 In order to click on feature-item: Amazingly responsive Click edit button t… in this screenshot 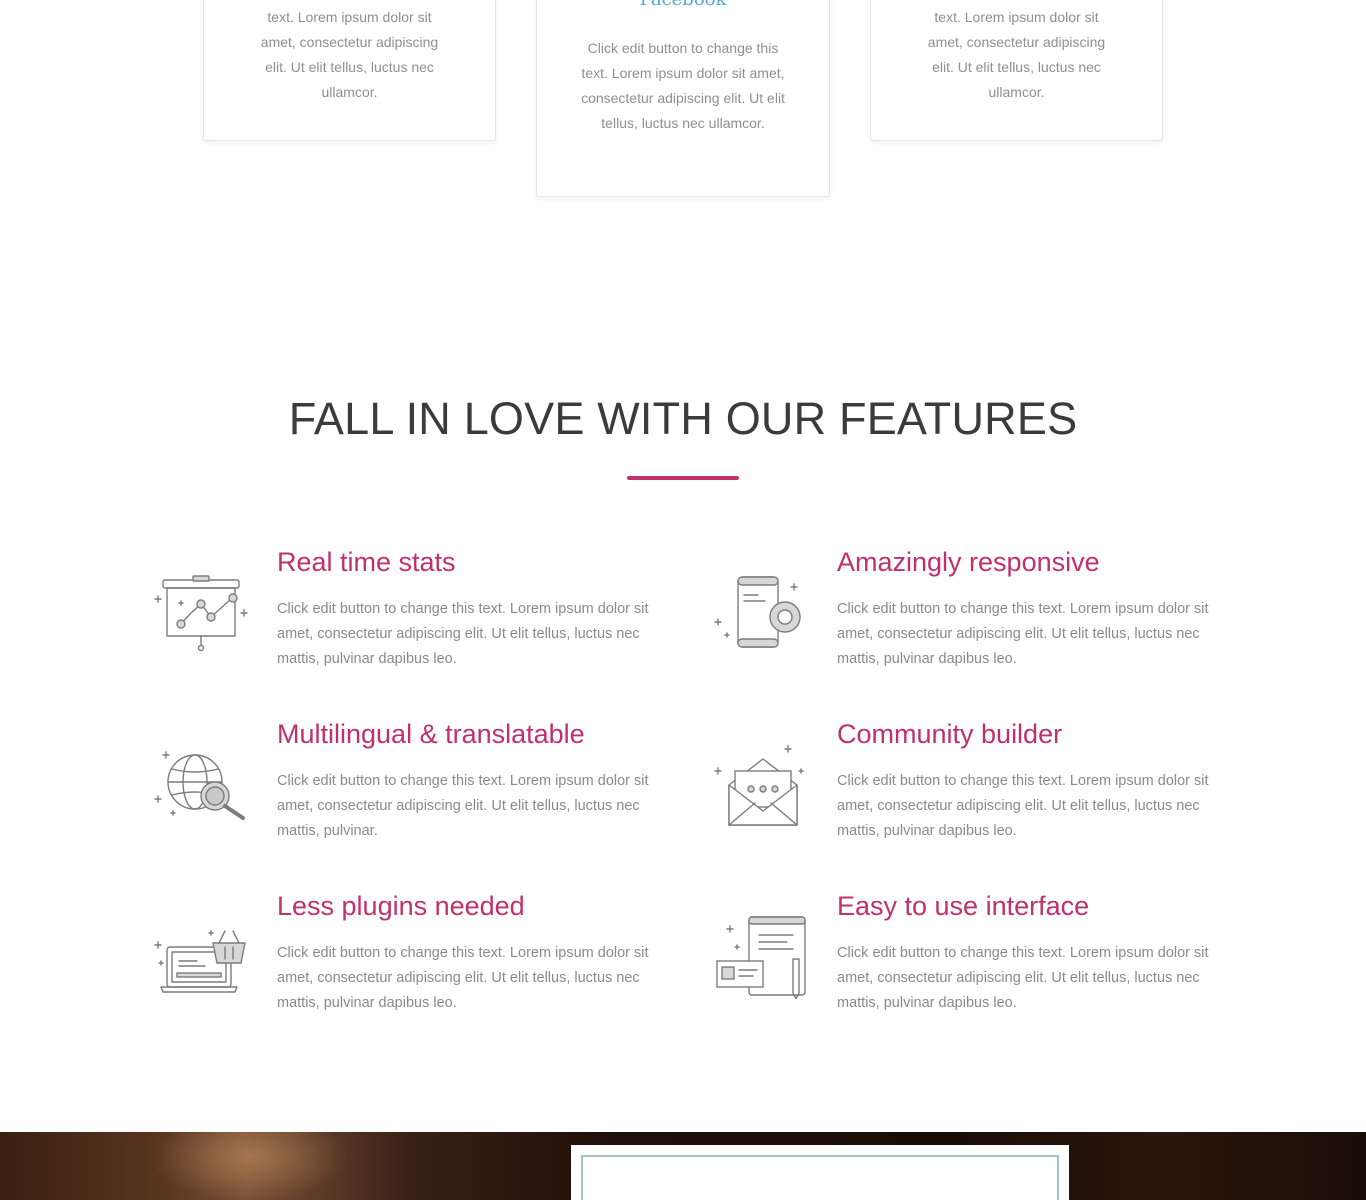, I will do `click(973, 617)`.